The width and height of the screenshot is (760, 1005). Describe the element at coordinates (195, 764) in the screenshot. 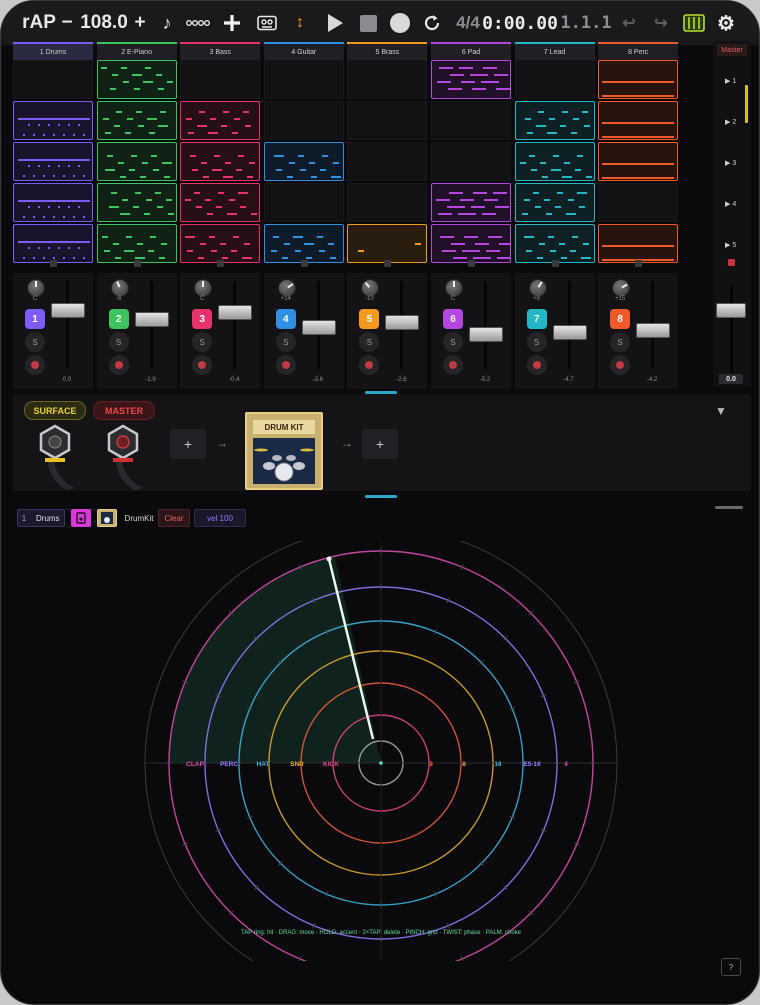

I see `lane-label-left: CLAP` at that location.